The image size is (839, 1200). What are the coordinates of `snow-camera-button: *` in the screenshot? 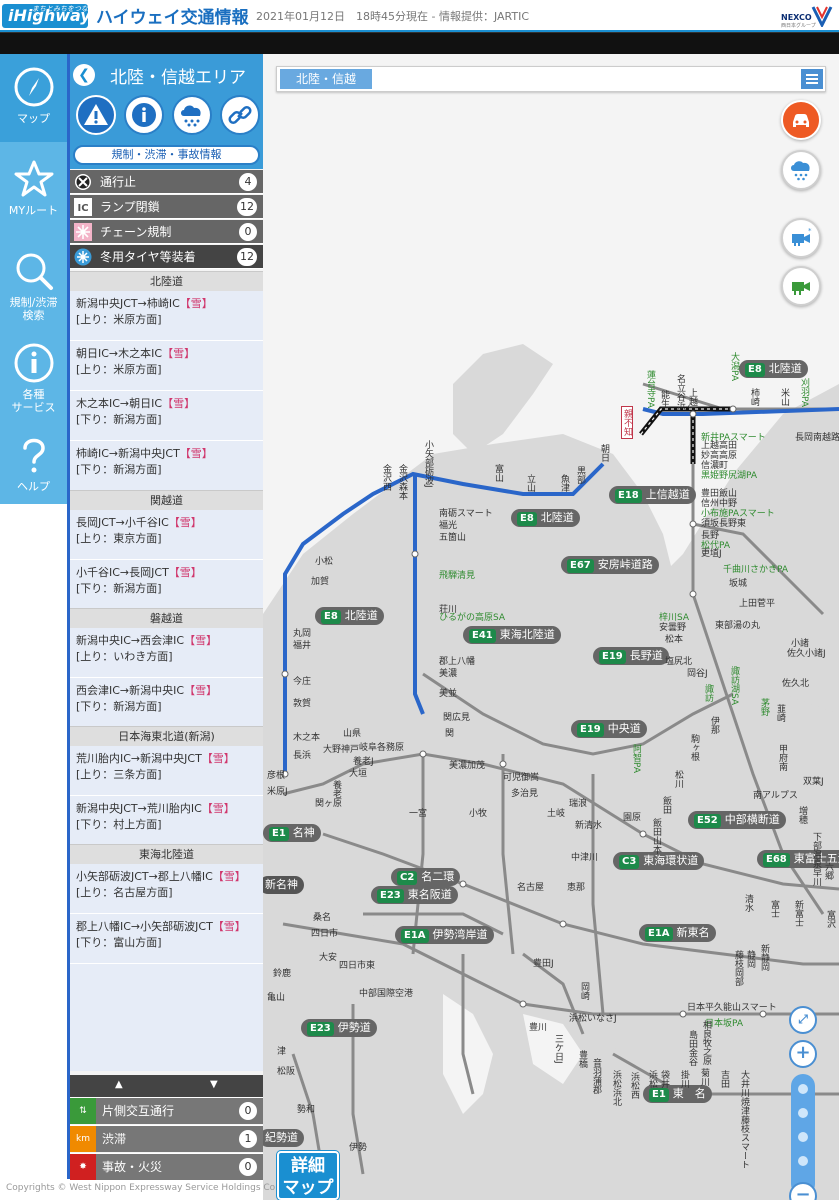 It's located at (801, 238).